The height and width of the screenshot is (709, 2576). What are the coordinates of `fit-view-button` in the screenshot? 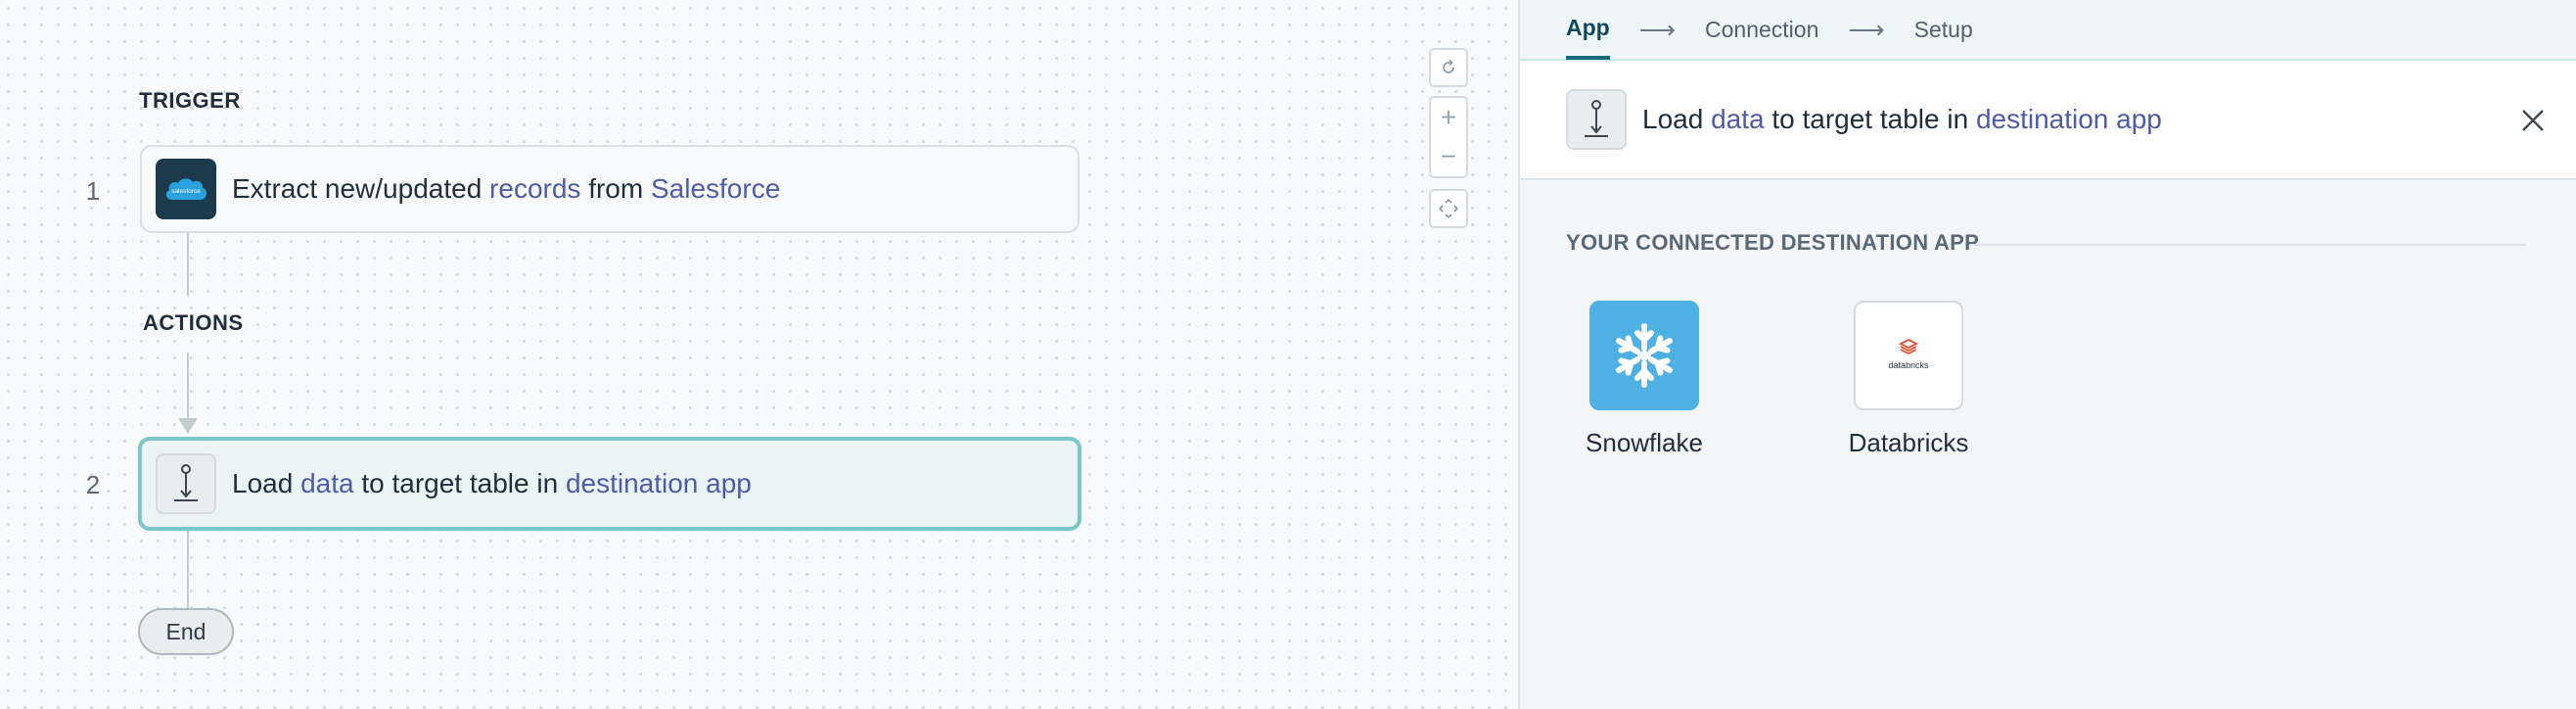 It's located at (1448, 208).